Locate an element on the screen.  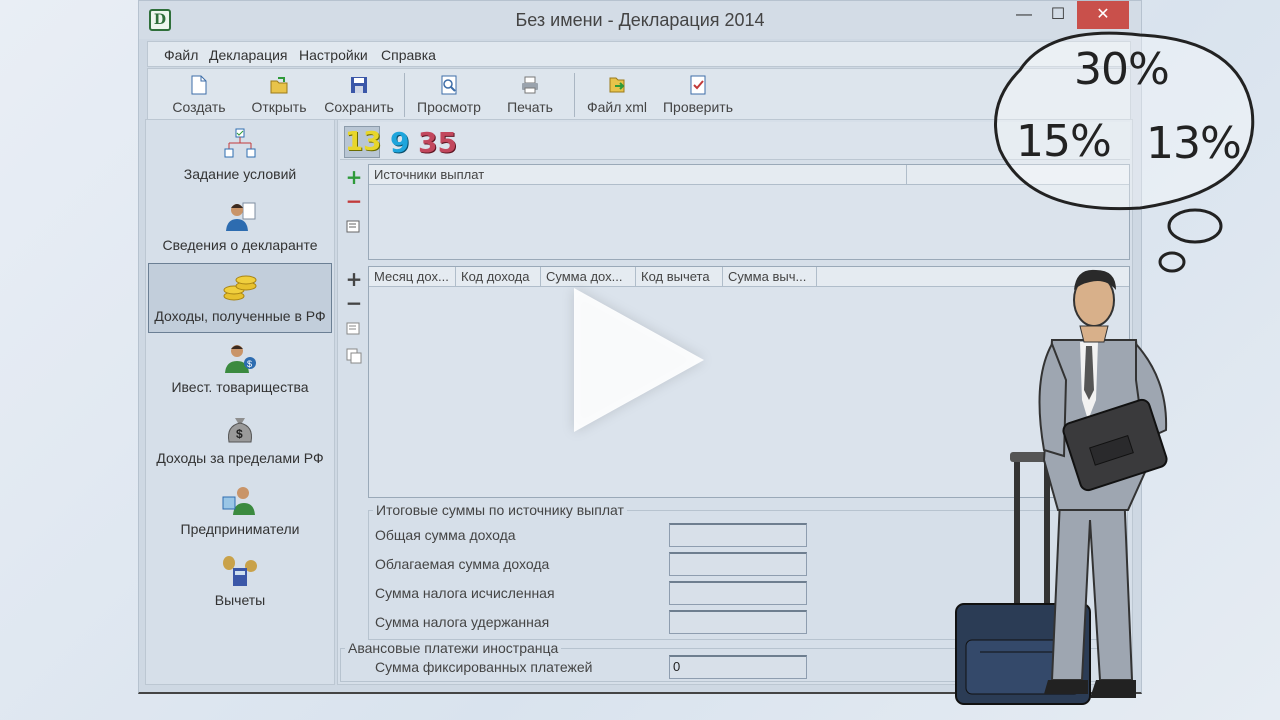
sidebar-item-label: Доходы, полученные в РФ is located at coordinates (240, 316).